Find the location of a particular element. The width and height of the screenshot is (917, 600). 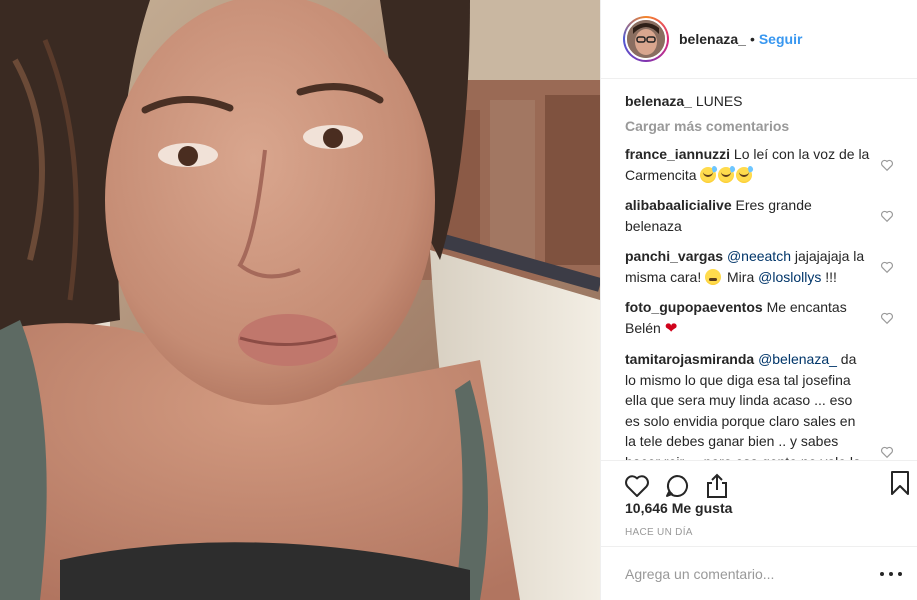

red-heart-emoji-icon: ❤ is located at coordinates (671, 328).